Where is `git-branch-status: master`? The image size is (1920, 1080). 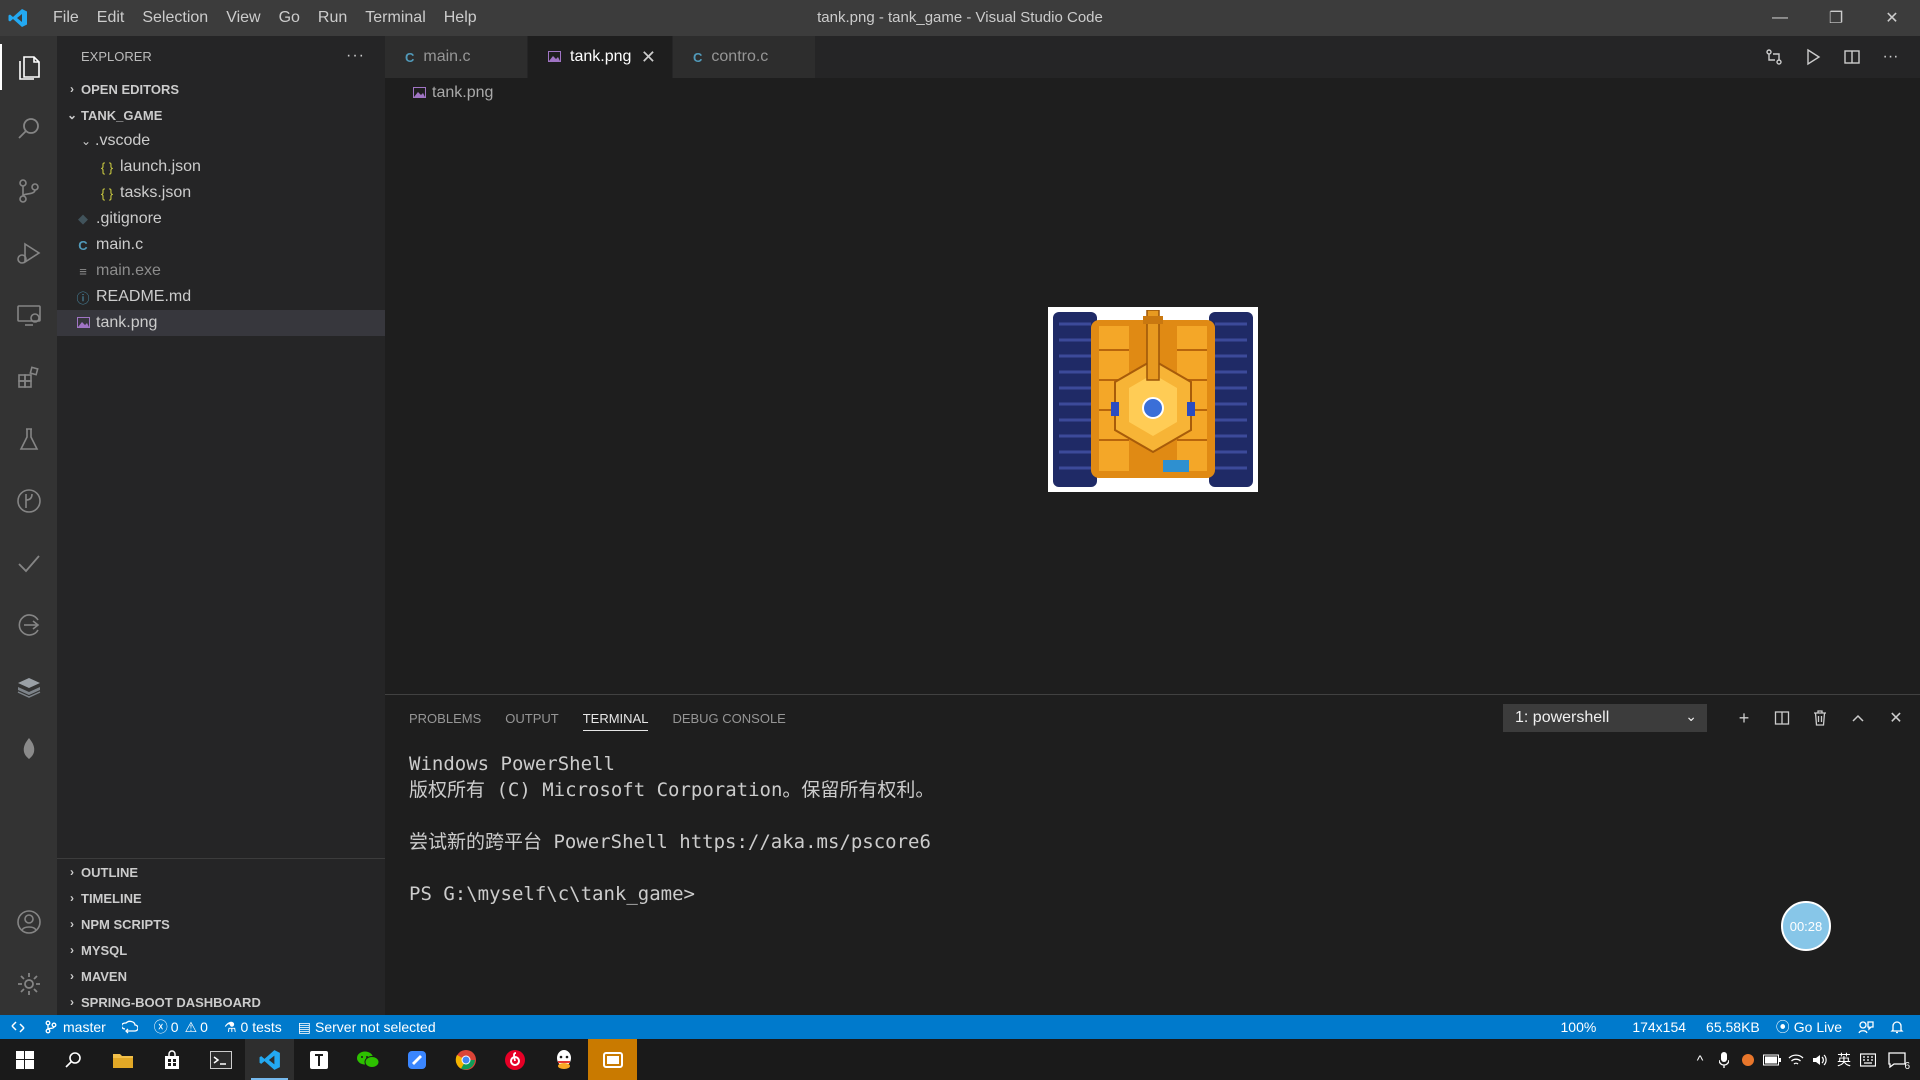
git-branch-status: master is located at coordinates (75, 1027).